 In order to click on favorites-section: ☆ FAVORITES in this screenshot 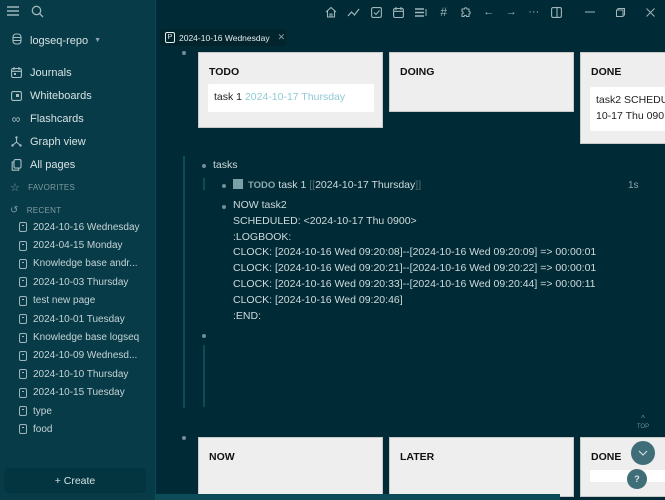, I will do `click(80, 187)`.